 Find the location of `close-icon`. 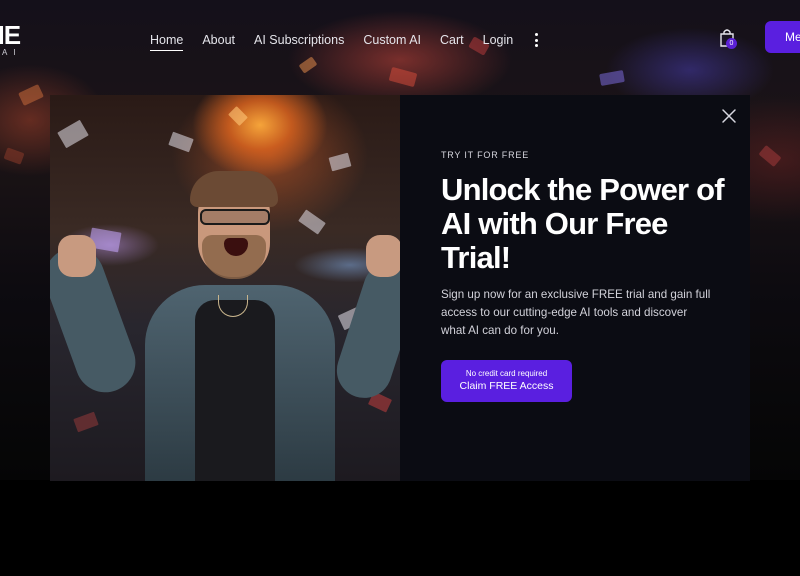

close-icon is located at coordinates (729, 116).